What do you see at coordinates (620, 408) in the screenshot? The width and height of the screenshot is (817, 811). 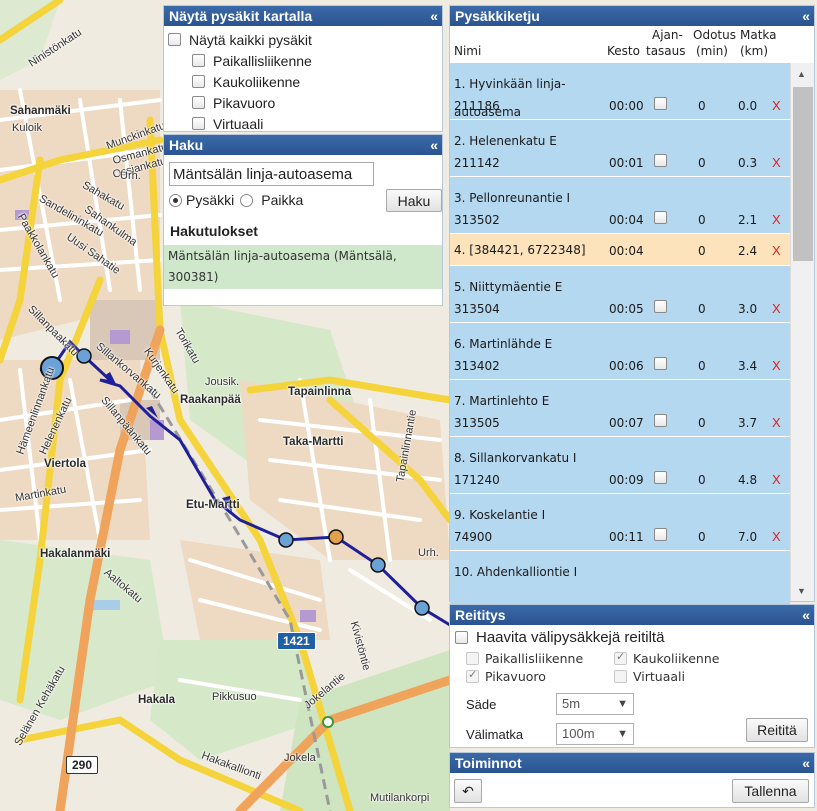 I see `stop-row: 7. Martinlehto E 313505 00:07 0 3.7 X` at bounding box center [620, 408].